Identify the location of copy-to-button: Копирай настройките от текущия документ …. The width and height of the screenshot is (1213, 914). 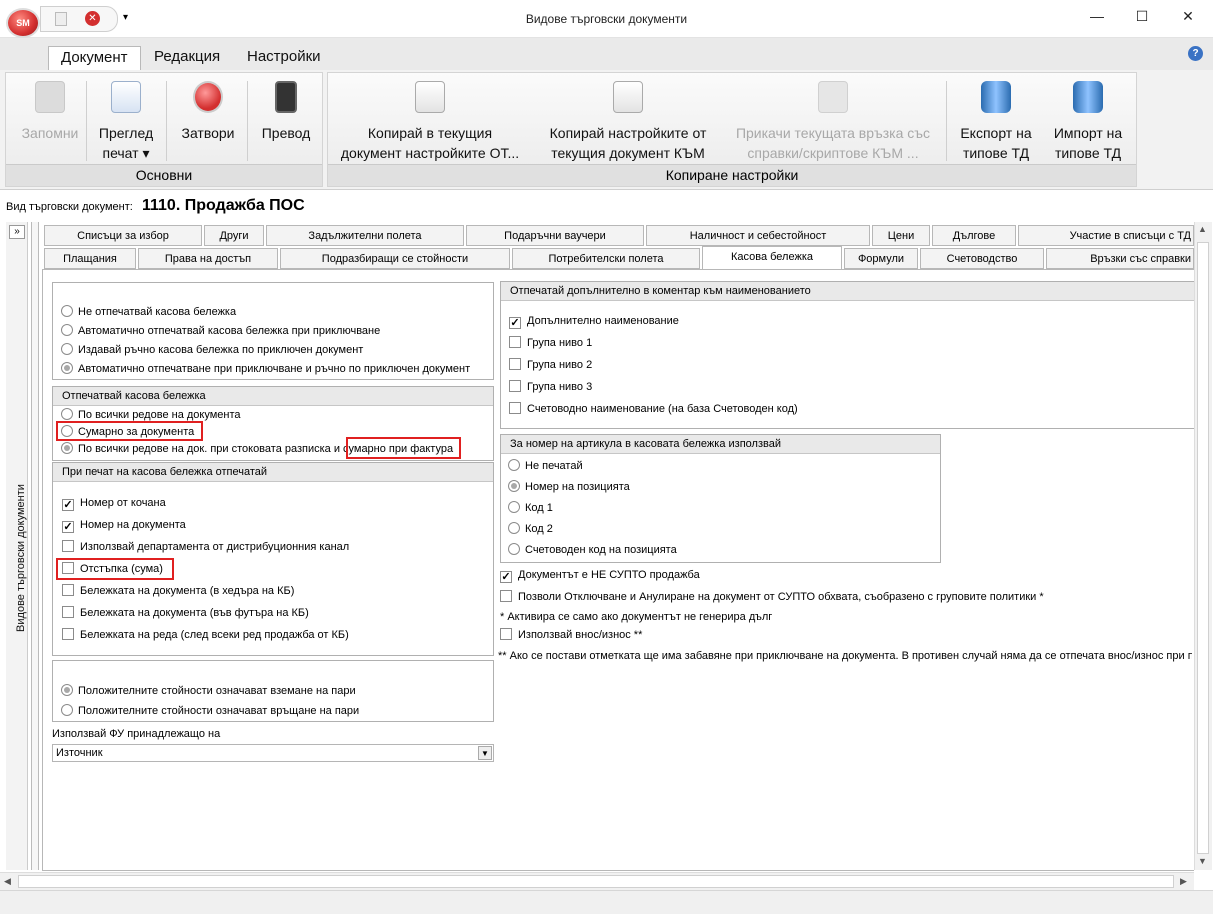
(628, 120).